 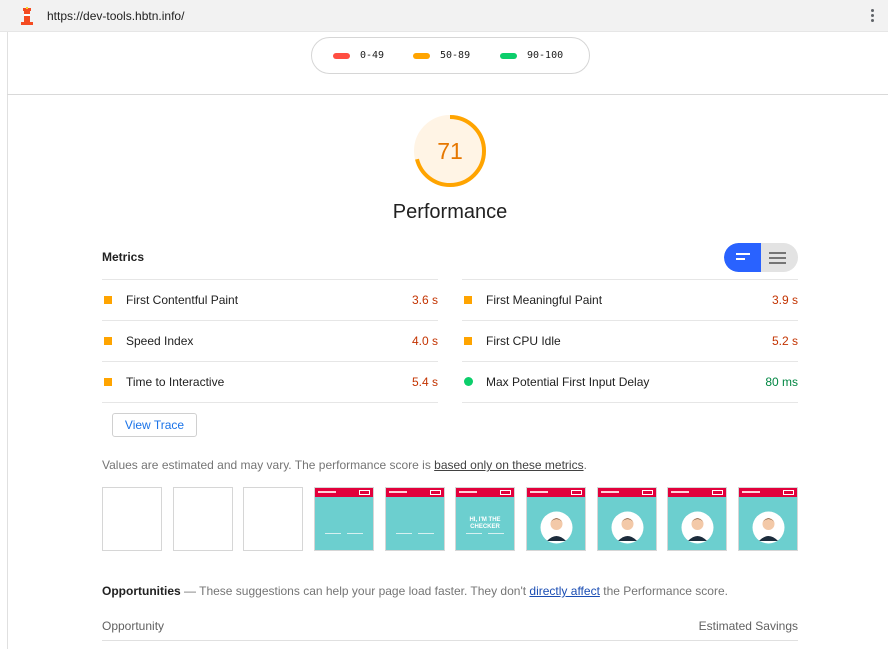 I want to click on filmstrip-hello-text: HI, I'M THE CHECKER, so click(x=485, y=523).